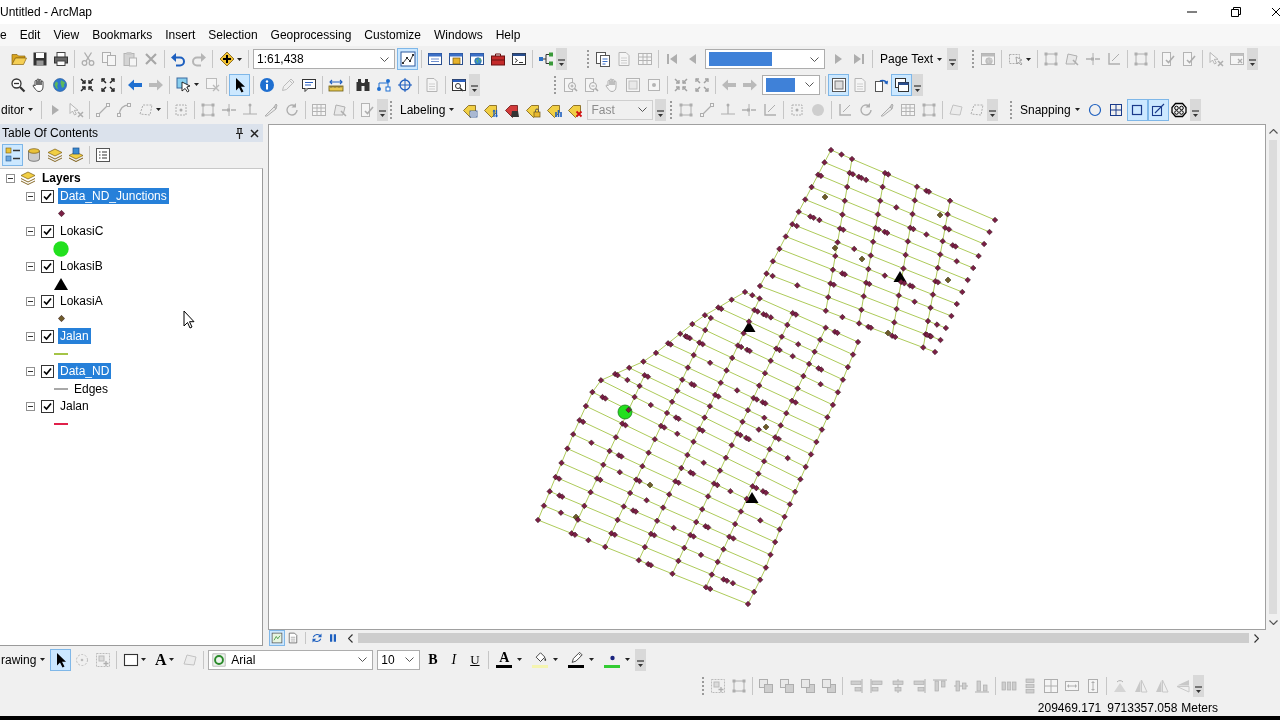 The height and width of the screenshot is (720, 1280). I want to click on x-coordinate: 209469.171, so click(1069, 707).